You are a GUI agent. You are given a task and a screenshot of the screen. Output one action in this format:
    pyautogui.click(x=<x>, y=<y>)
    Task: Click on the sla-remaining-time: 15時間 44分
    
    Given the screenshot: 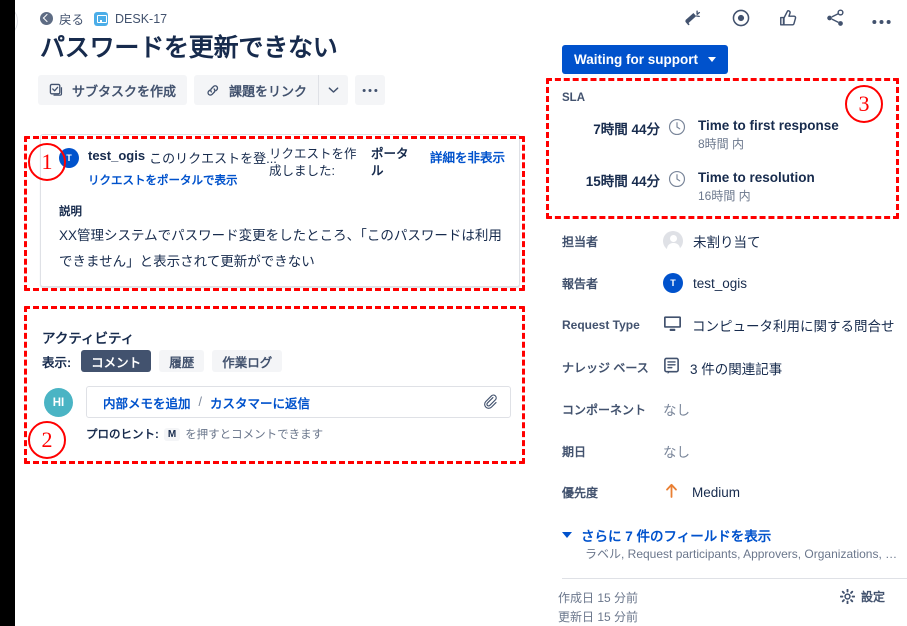 What is the action you would take?
    pyautogui.click(x=622, y=181)
    